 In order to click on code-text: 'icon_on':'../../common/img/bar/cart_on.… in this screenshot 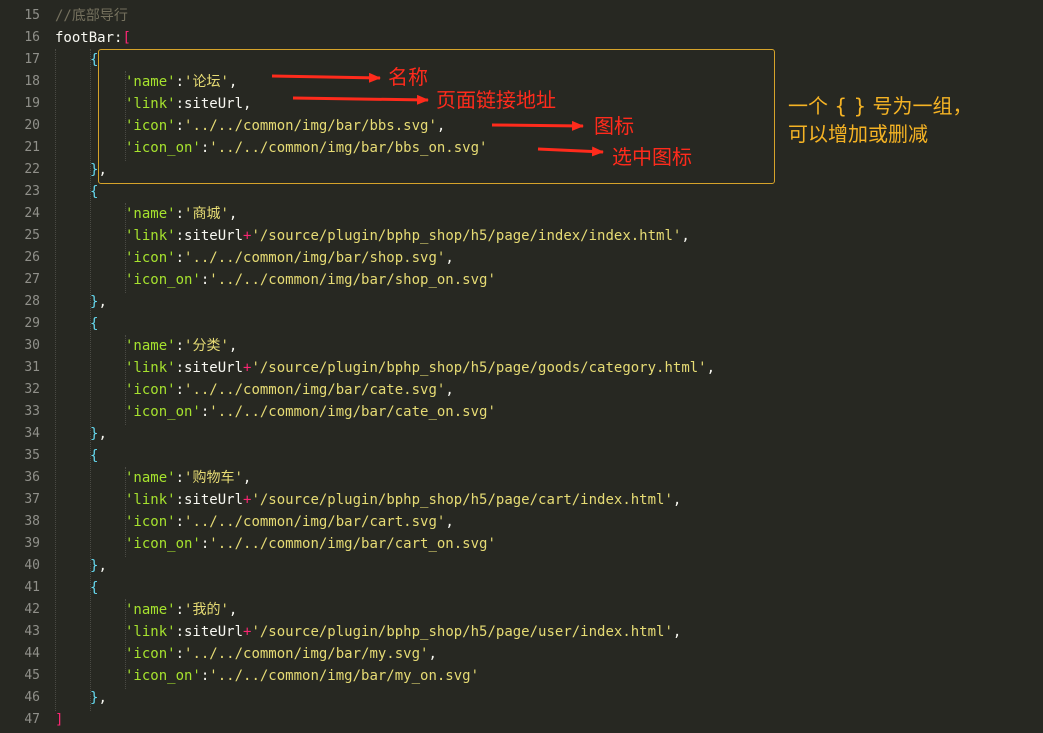, I will do `click(310, 544)`.